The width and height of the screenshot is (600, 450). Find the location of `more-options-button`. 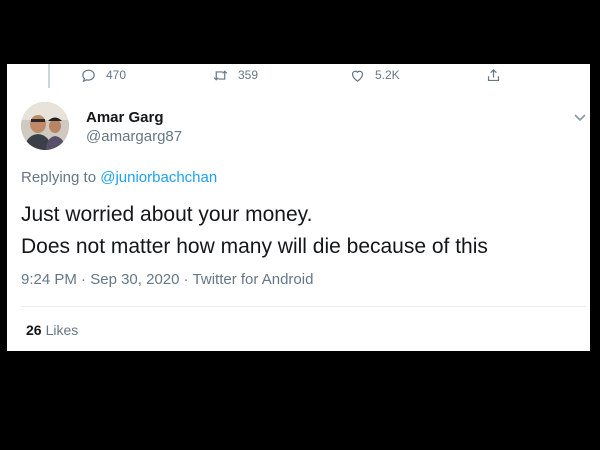

more-options-button is located at coordinates (580, 117).